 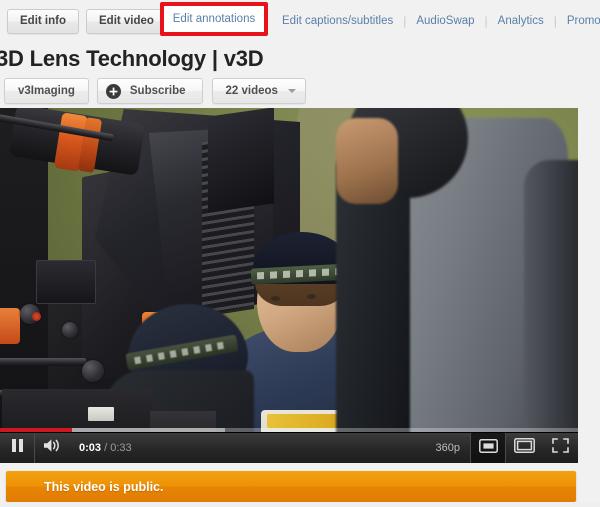 What do you see at coordinates (121, 448) in the screenshot?
I see `total-time: 0:33` at bounding box center [121, 448].